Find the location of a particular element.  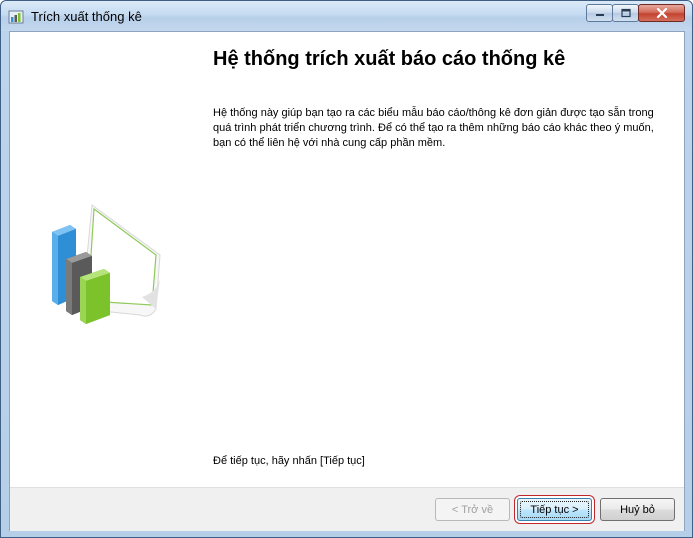

wizard-footer: < Trở về Tiếp tục > Huỷ bỏ is located at coordinates (347, 509).